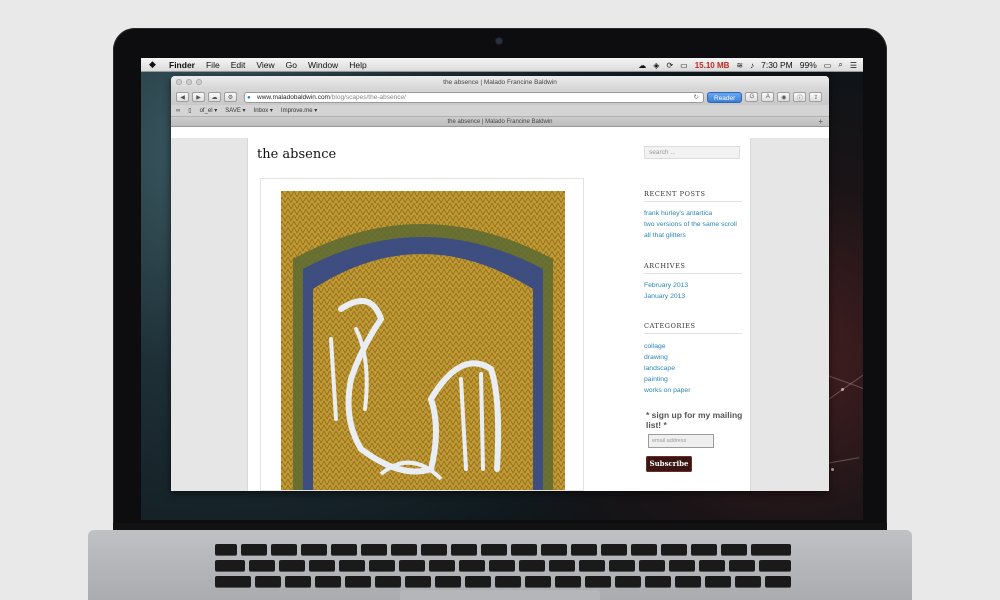  What do you see at coordinates (500, 111) in the screenshot?
I see `bookmarks-bar: ∞ ▯ of_el ▾ SAVE ▾ Inbox ▾ Improve.me ▾` at bounding box center [500, 111].